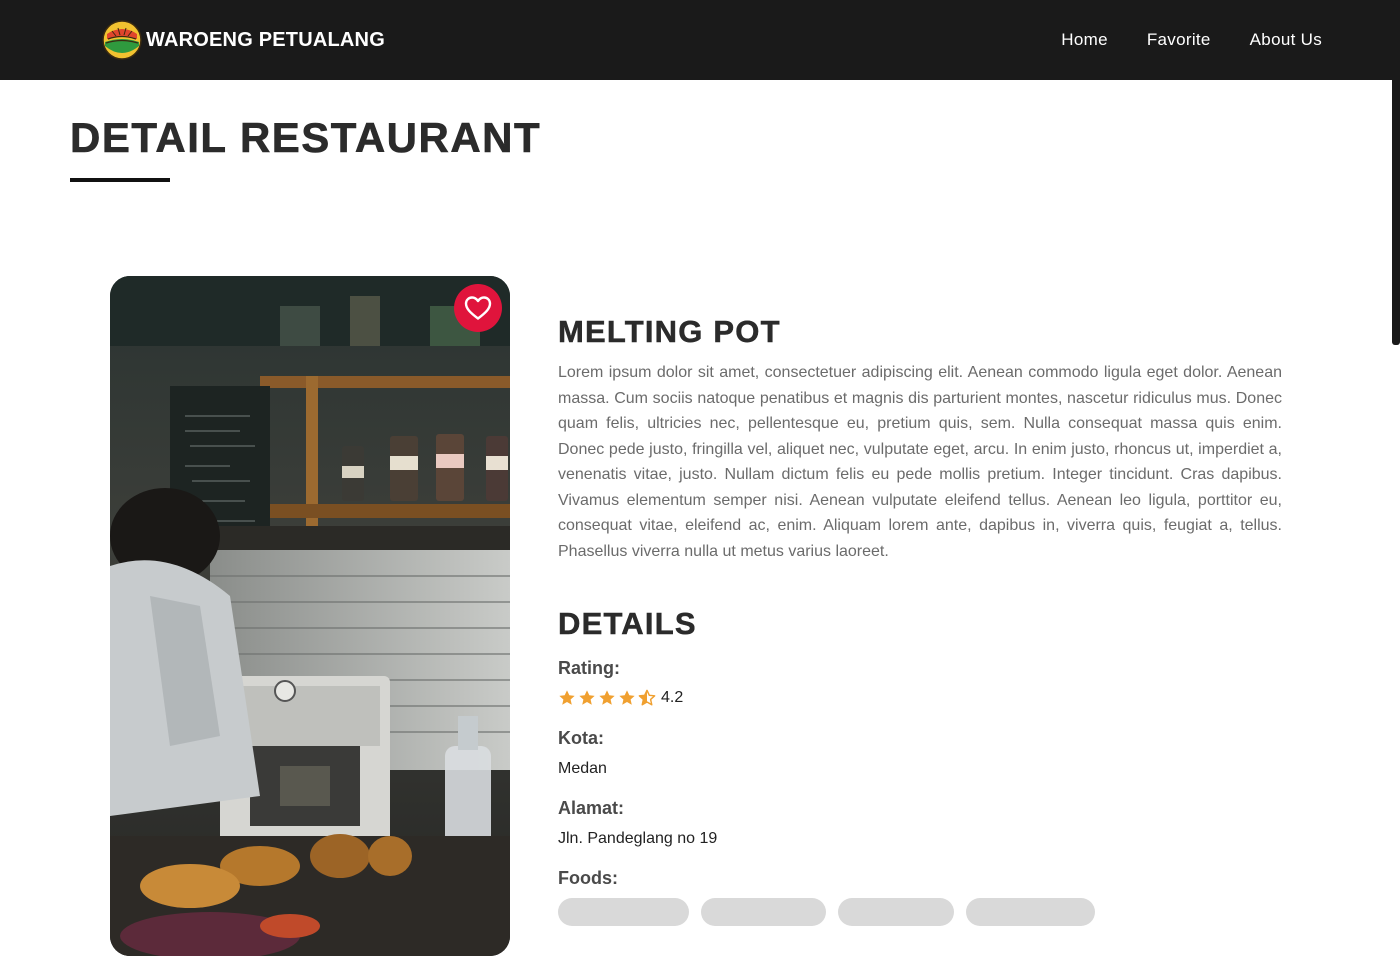 This screenshot has width=1400, height=956. Describe the element at coordinates (120, 180) in the screenshot. I see `title-underline` at that location.